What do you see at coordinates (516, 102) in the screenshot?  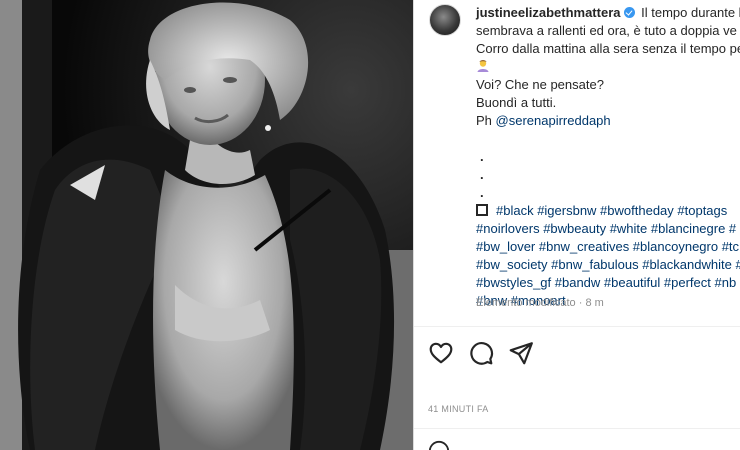 I see `caption-greeting: Buondì a tutti.` at bounding box center [516, 102].